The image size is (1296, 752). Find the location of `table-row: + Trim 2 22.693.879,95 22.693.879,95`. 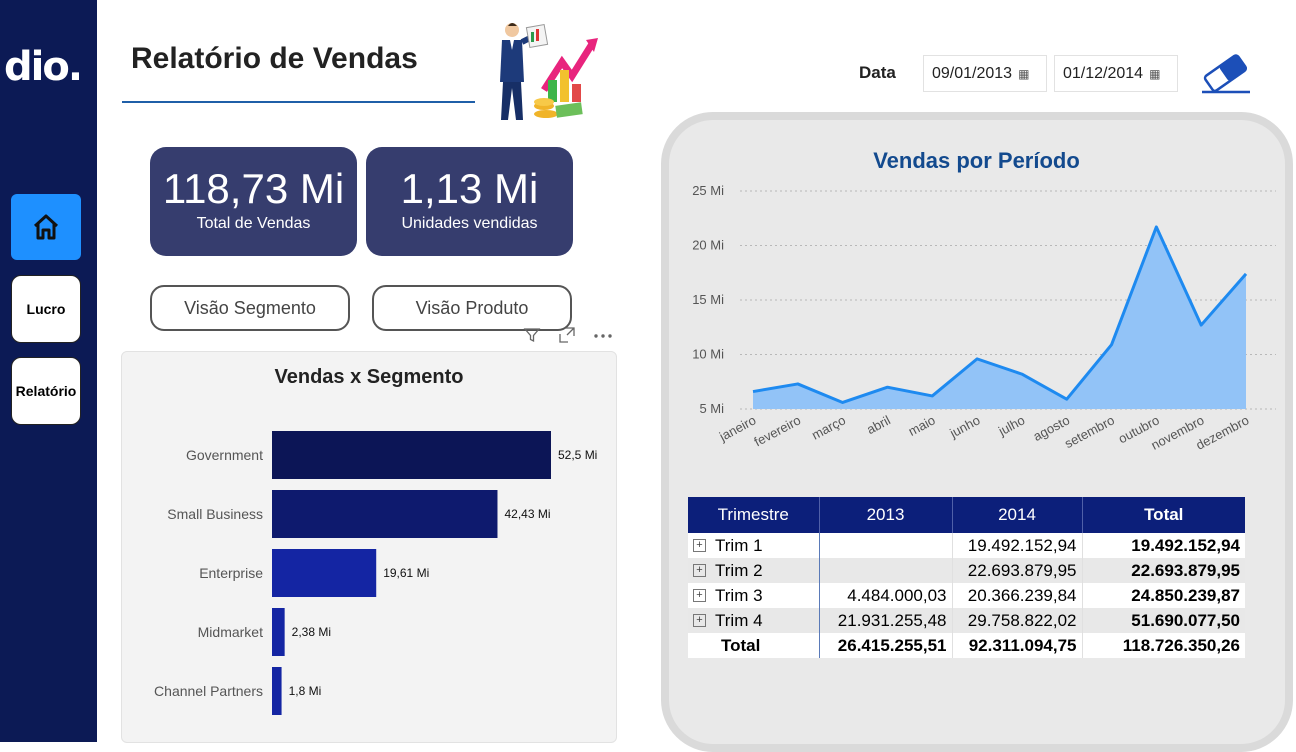

table-row: + Trim 2 22.693.879,95 22.693.879,95 is located at coordinates (966, 570).